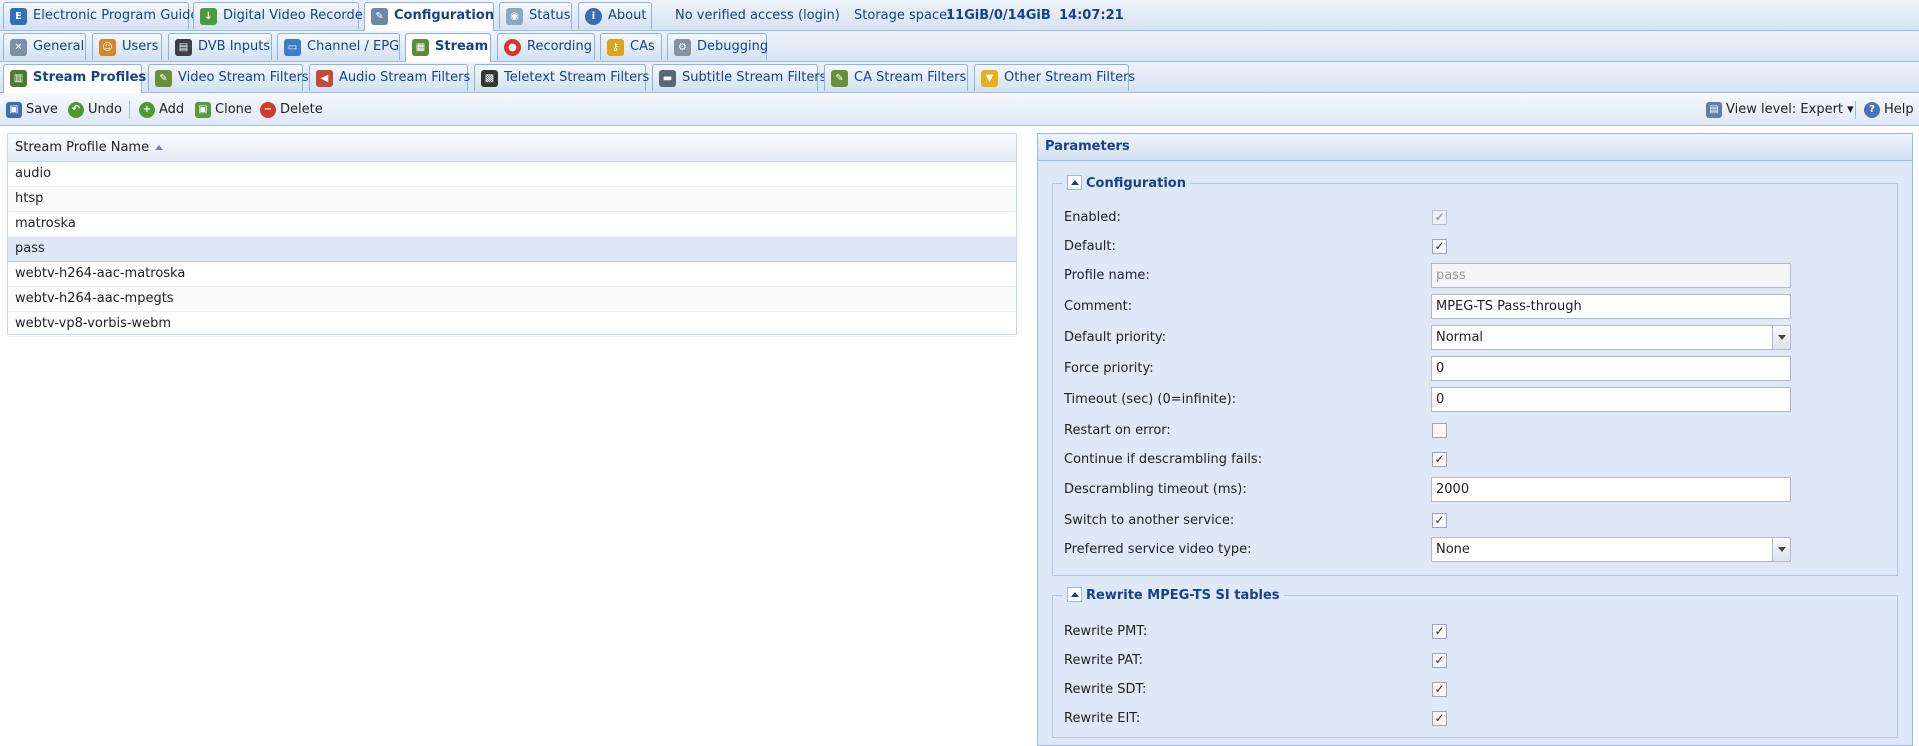 The image size is (1919, 746). I want to click on save-label: Save, so click(42, 109).